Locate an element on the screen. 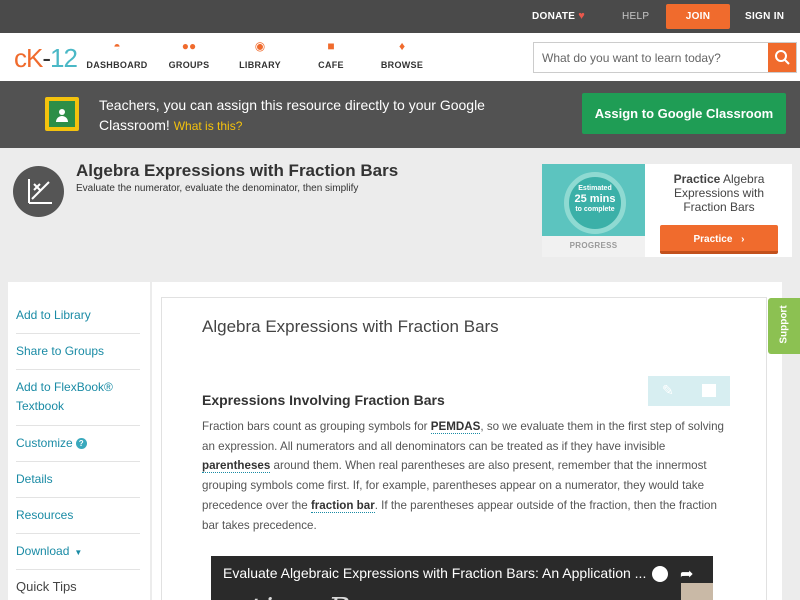  logo-ck: cK is located at coordinates (28, 58).